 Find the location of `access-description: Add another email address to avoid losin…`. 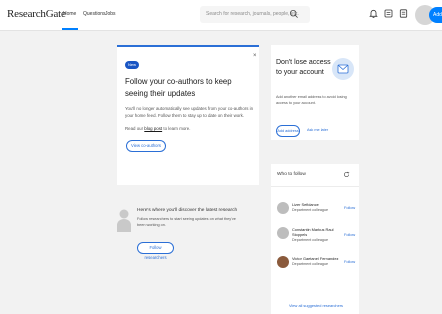

access-description: Add another email address to avoid losin… is located at coordinates (311, 100).